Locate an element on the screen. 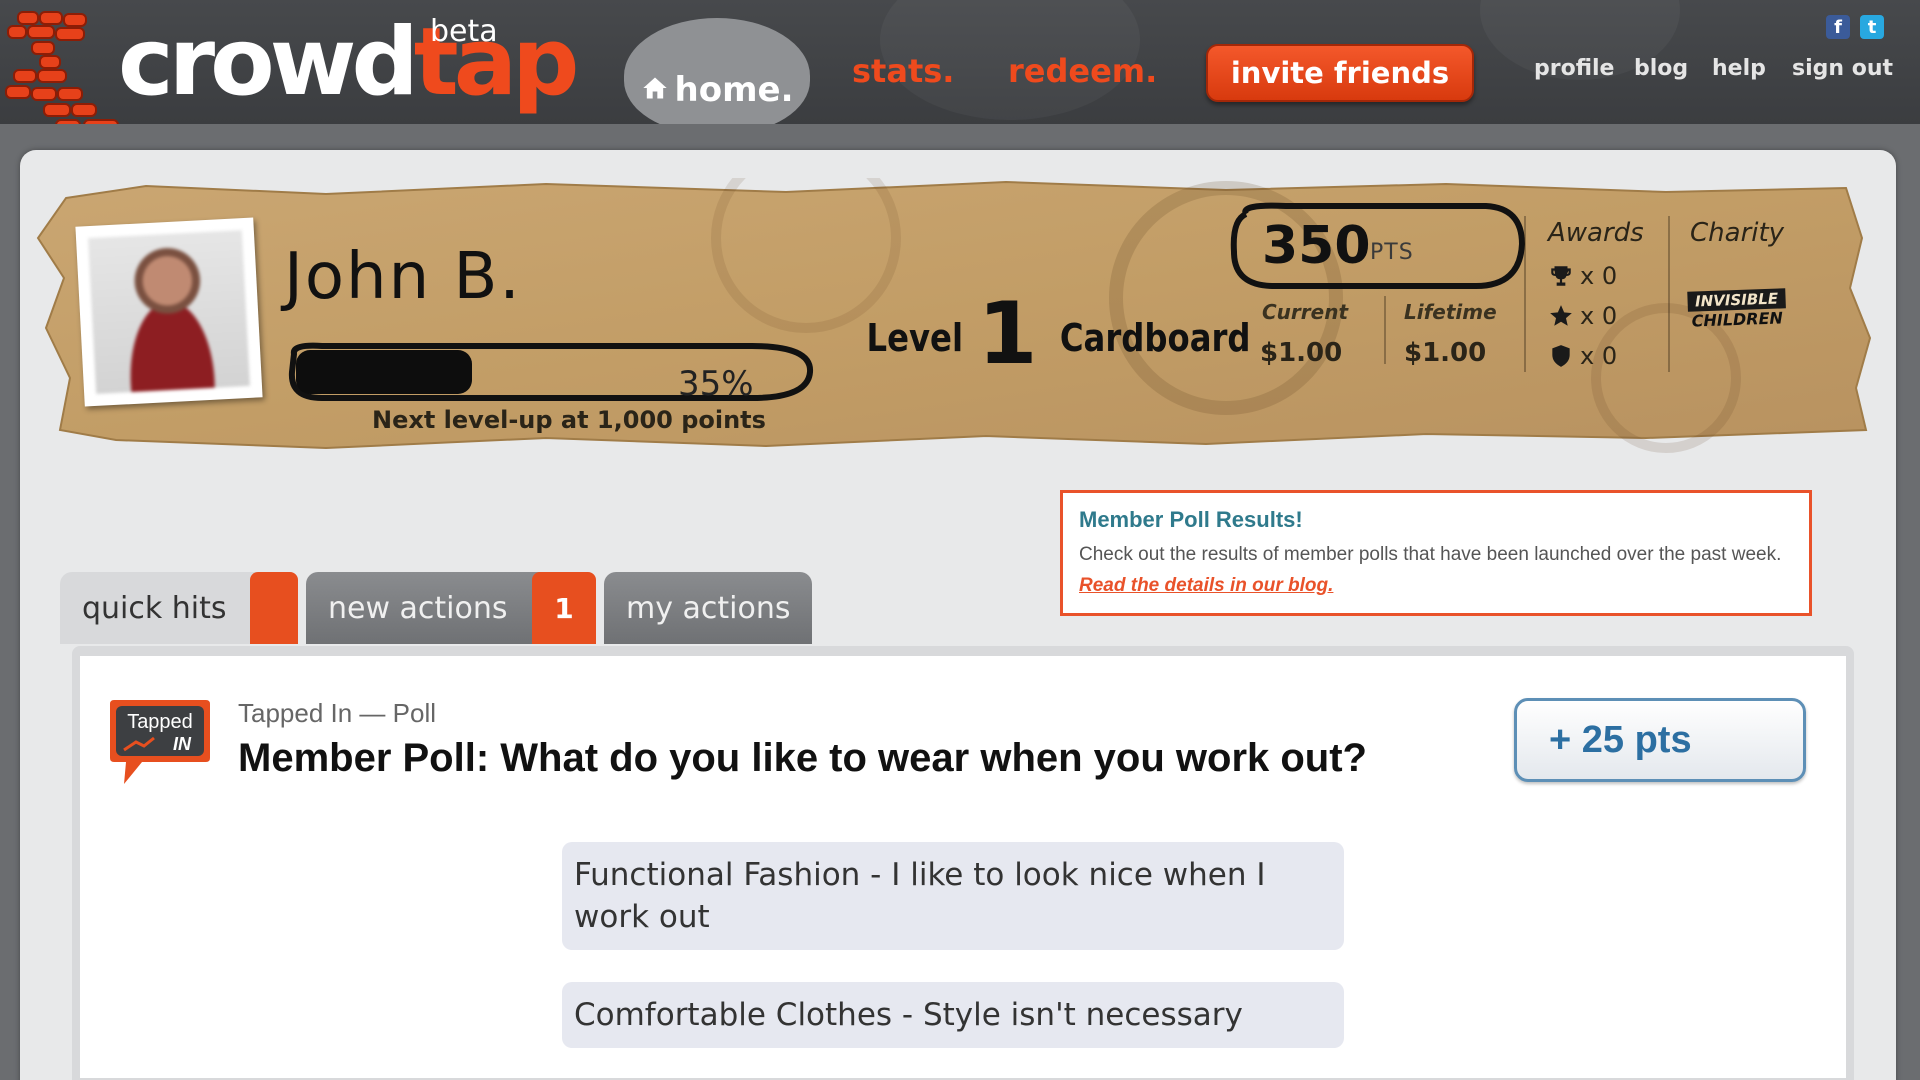 This screenshot has width=1920, height=1080. charity-label: Charity is located at coordinates (1737, 233).